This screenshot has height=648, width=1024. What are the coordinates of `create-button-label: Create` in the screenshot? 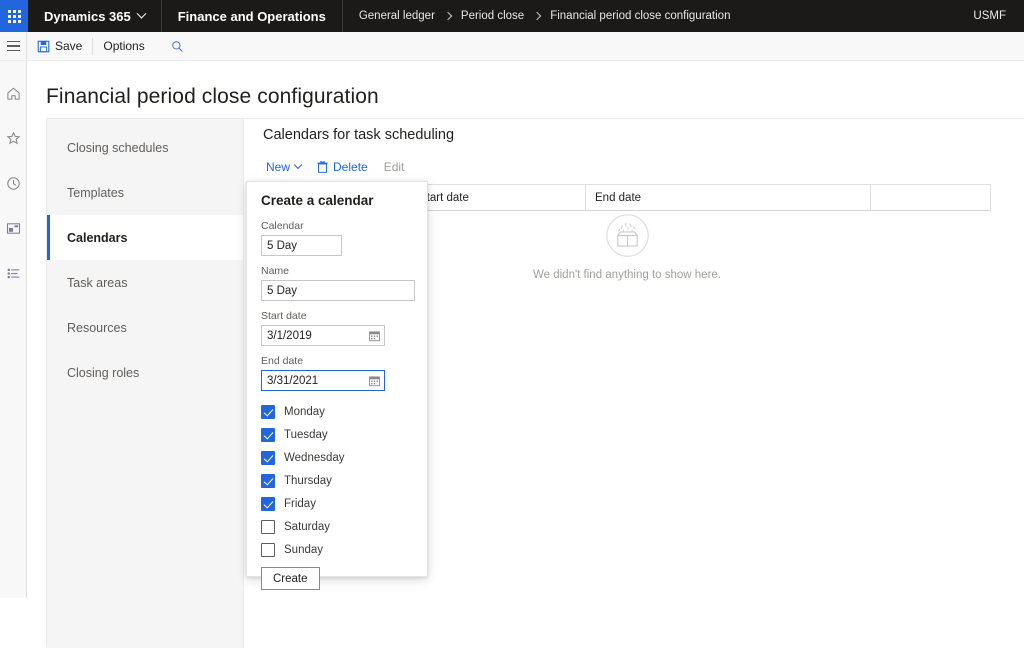 It's located at (290, 579).